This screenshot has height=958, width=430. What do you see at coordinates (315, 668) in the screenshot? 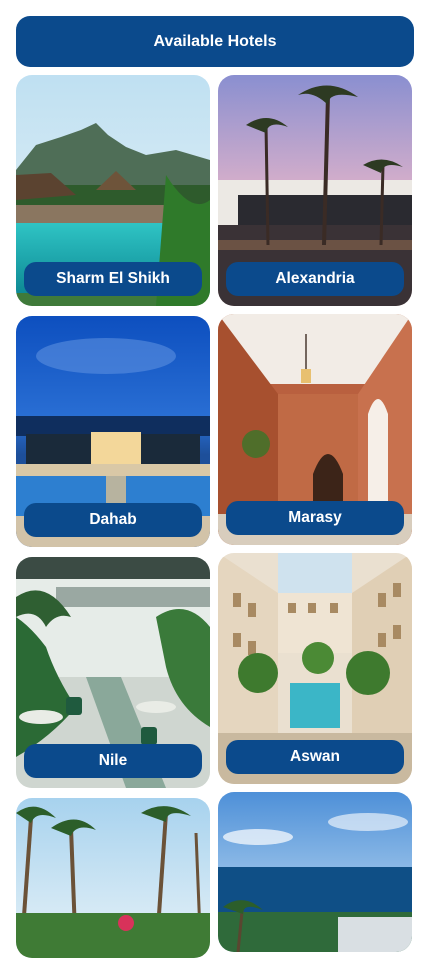
I see `hotel-card-aswan: Aswan` at bounding box center [315, 668].